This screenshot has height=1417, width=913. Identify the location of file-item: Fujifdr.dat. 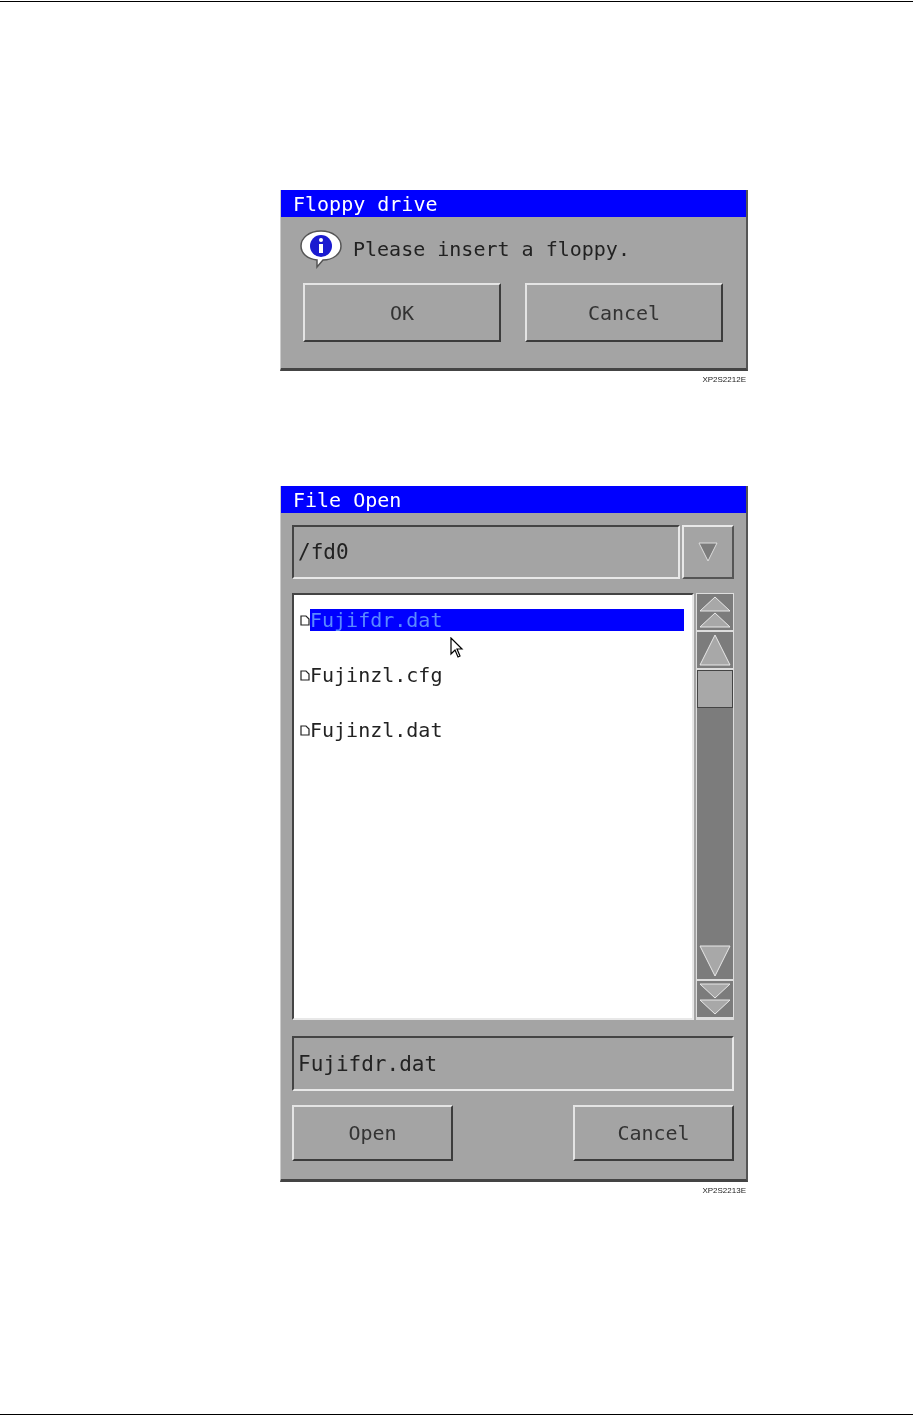
(497, 620).